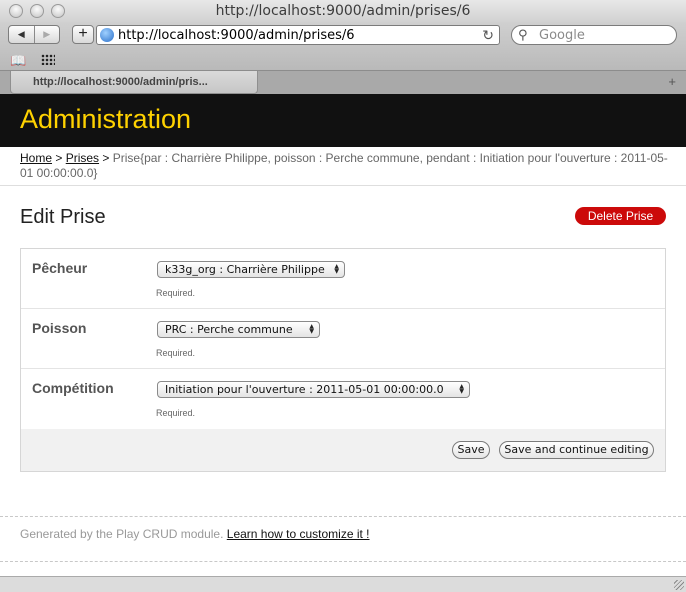 The width and height of the screenshot is (686, 592). I want to click on resize-grip-icon, so click(679, 585).